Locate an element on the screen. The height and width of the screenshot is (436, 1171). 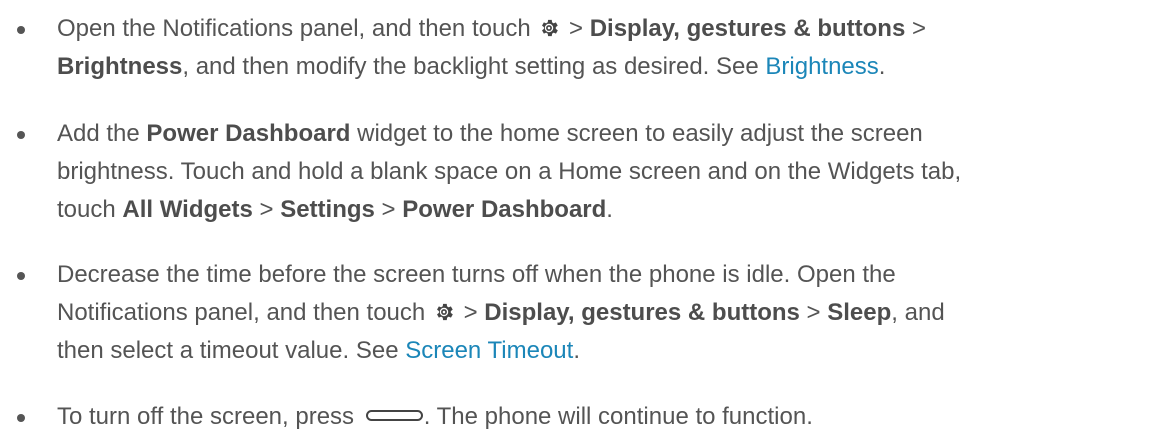
text-run: Notifications panel, and then touch is located at coordinates (244, 312).